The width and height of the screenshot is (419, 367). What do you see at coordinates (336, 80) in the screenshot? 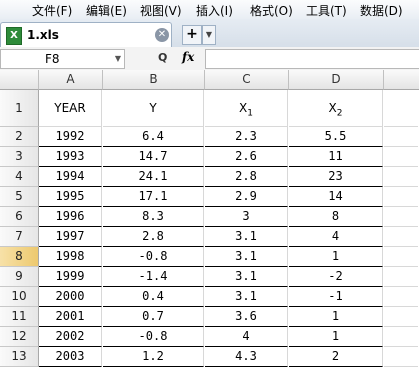
I see `column-header-d: D` at bounding box center [336, 80].